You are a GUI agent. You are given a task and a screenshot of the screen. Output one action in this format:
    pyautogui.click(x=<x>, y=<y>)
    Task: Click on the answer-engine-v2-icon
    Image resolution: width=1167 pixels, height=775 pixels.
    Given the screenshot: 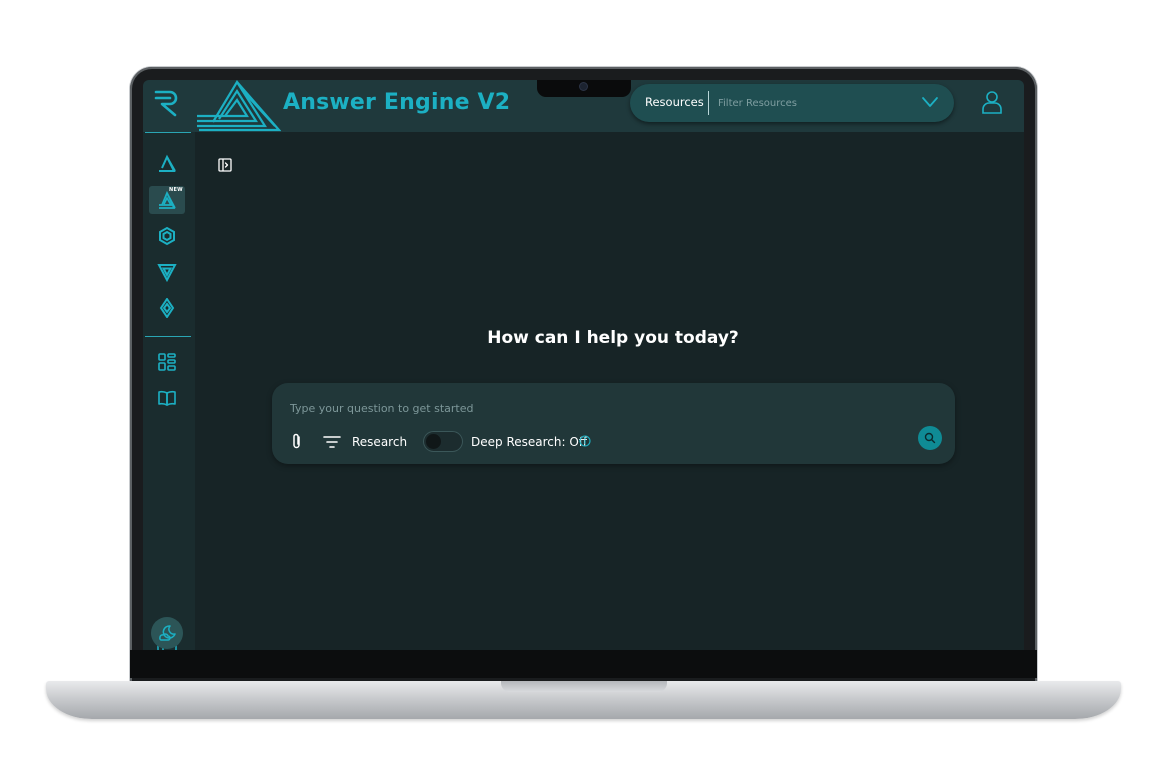 What is the action you would take?
    pyautogui.click(x=167, y=199)
    